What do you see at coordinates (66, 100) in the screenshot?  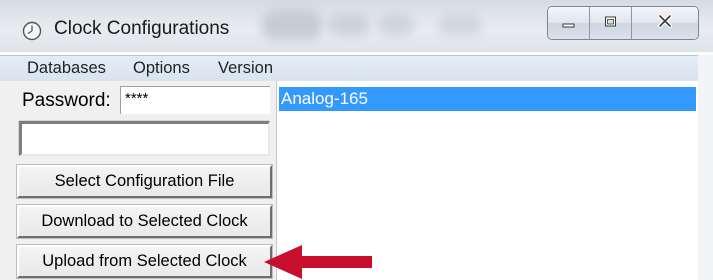 I see `password-label: Password:` at bounding box center [66, 100].